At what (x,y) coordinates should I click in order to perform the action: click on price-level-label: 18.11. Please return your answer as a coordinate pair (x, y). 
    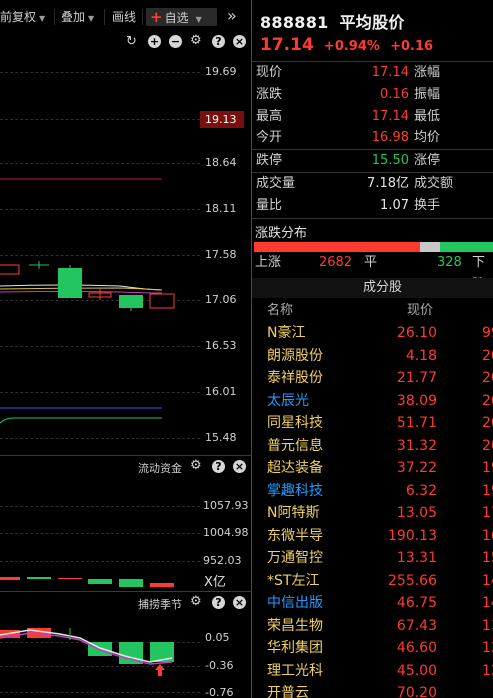
    Looking at the image, I should click on (221, 208).